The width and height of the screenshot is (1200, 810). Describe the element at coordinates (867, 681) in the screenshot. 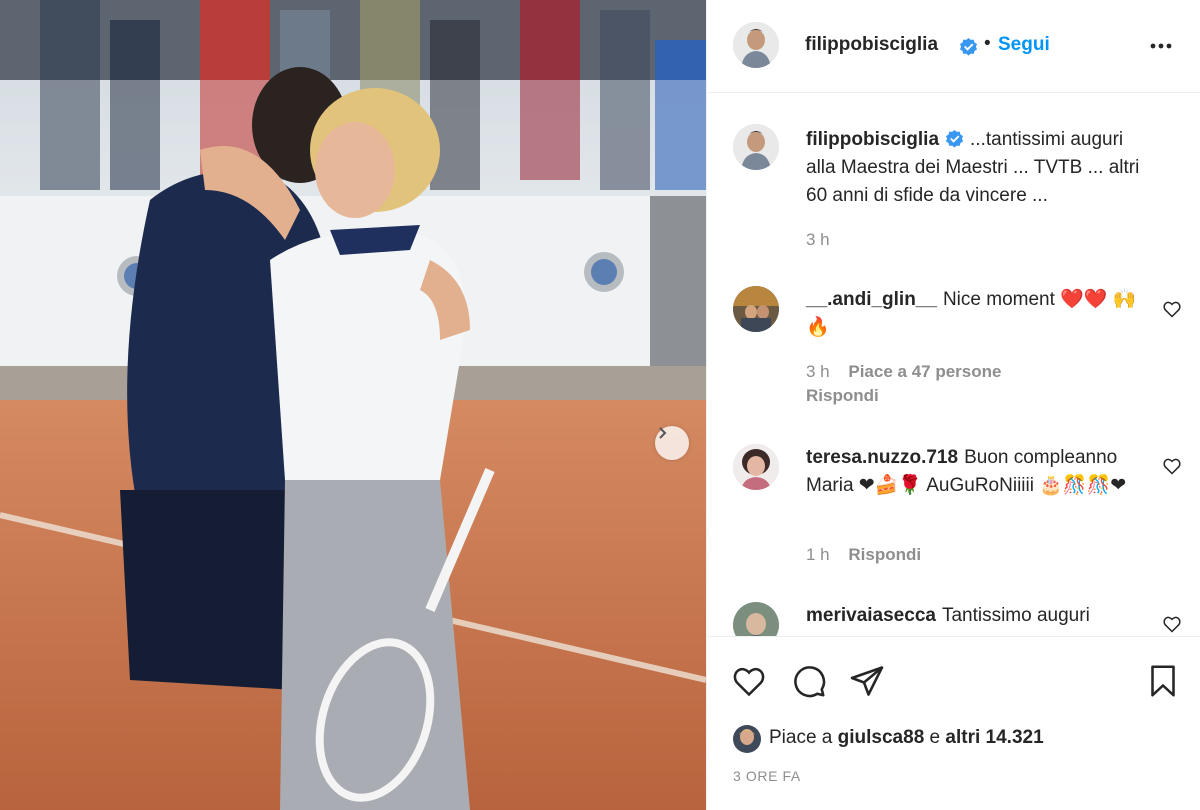

I see `paper-plane-icon` at that location.